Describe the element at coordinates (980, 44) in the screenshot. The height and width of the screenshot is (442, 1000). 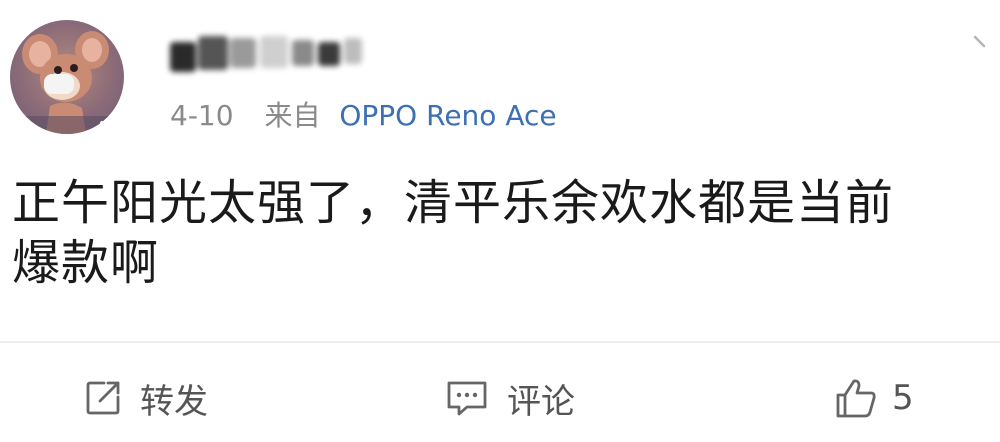
I see `chevron-down-icon` at that location.